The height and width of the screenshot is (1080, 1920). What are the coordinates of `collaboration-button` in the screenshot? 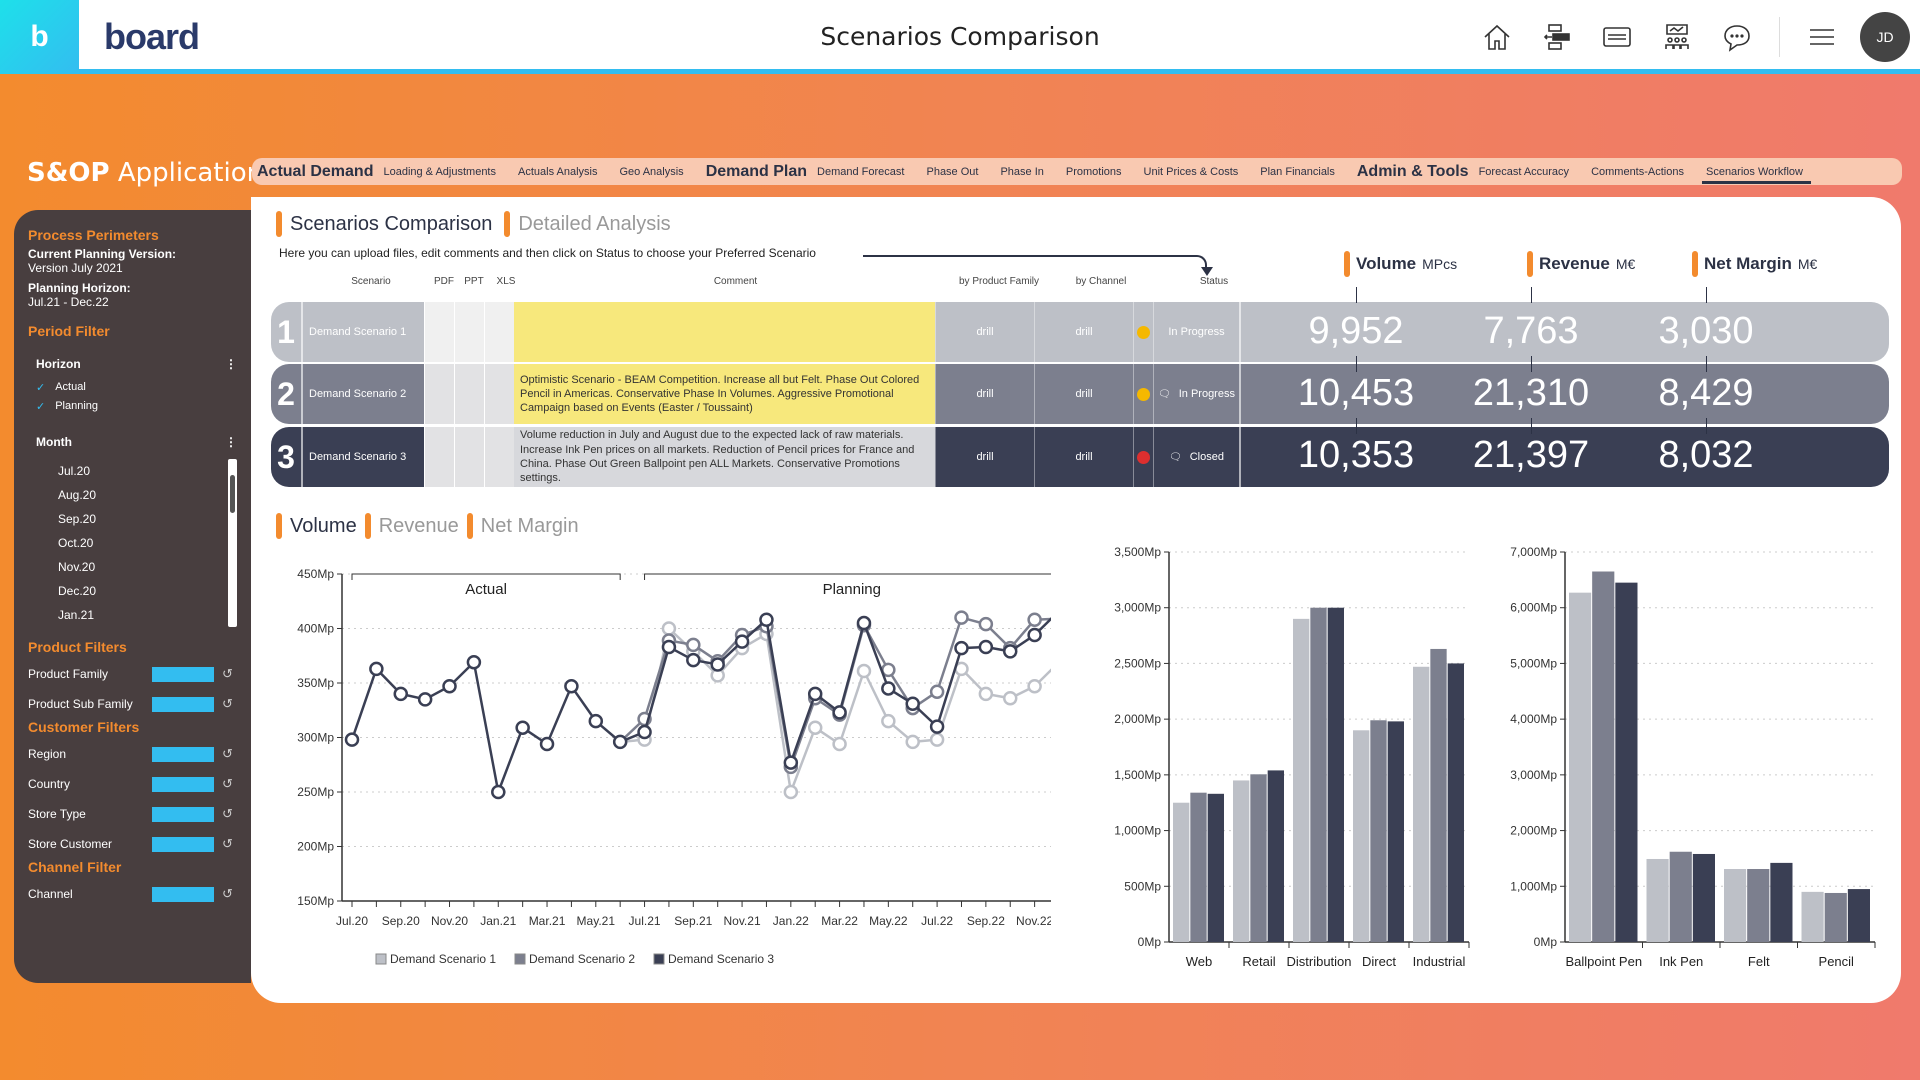 It's located at (1677, 37).